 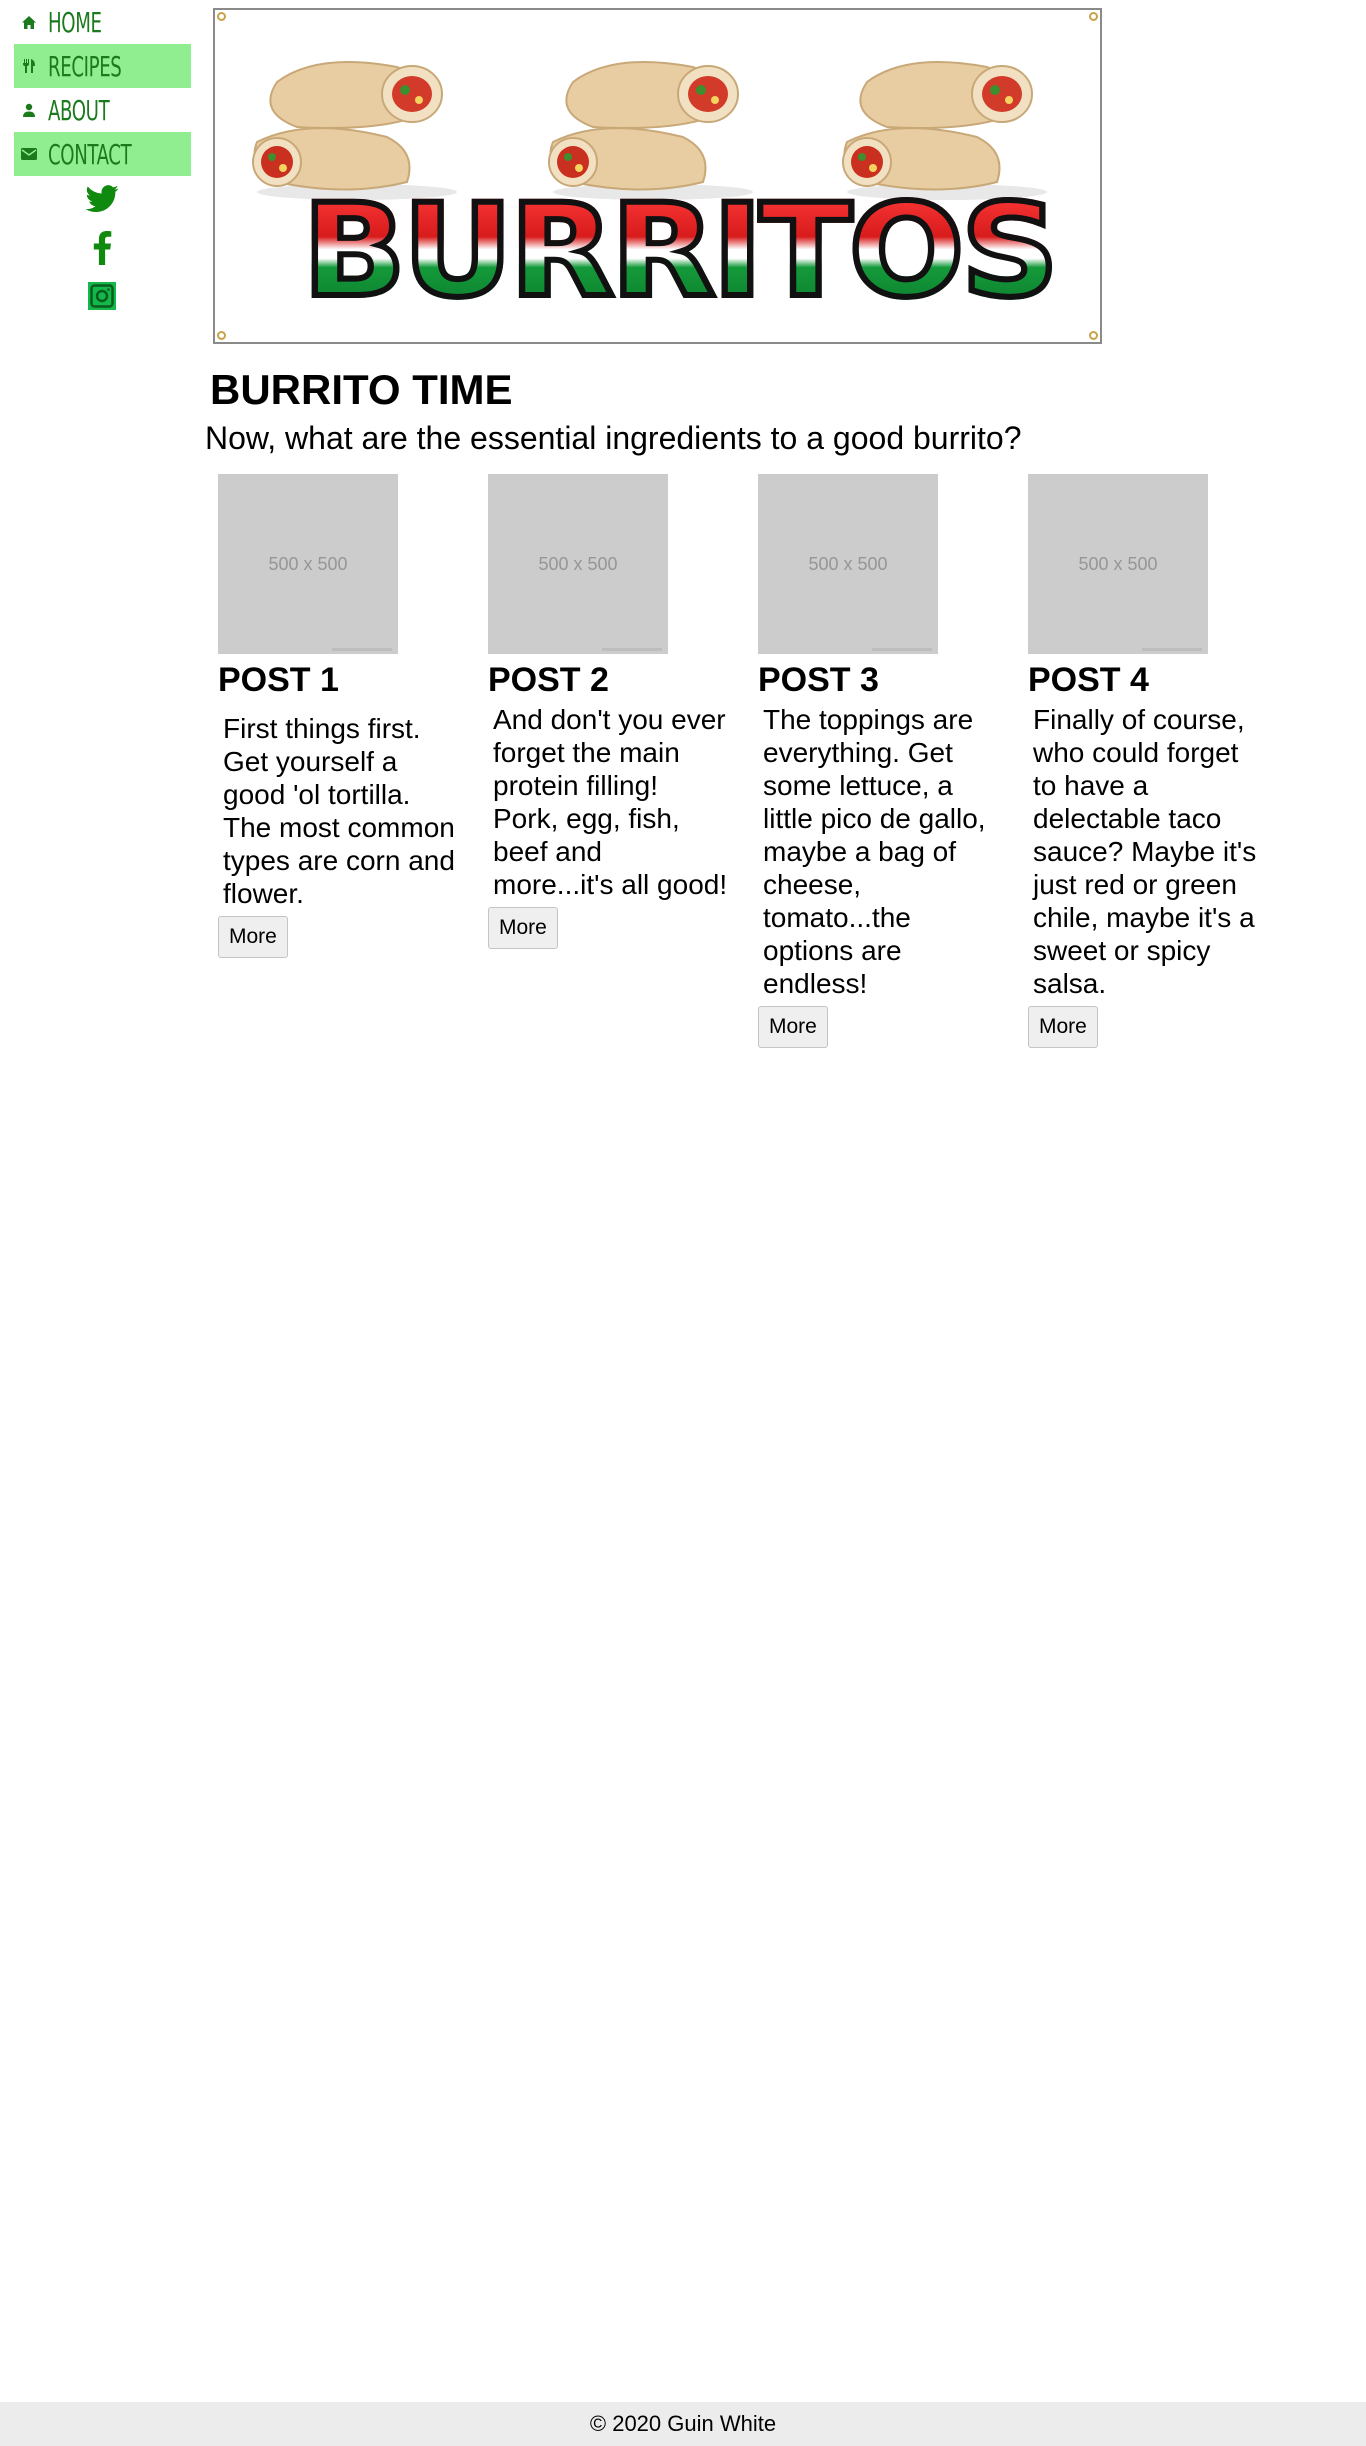 What do you see at coordinates (75, 22) in the screenshot?
I see `nav-item-label: HOME` at bounding box center [75, 22].